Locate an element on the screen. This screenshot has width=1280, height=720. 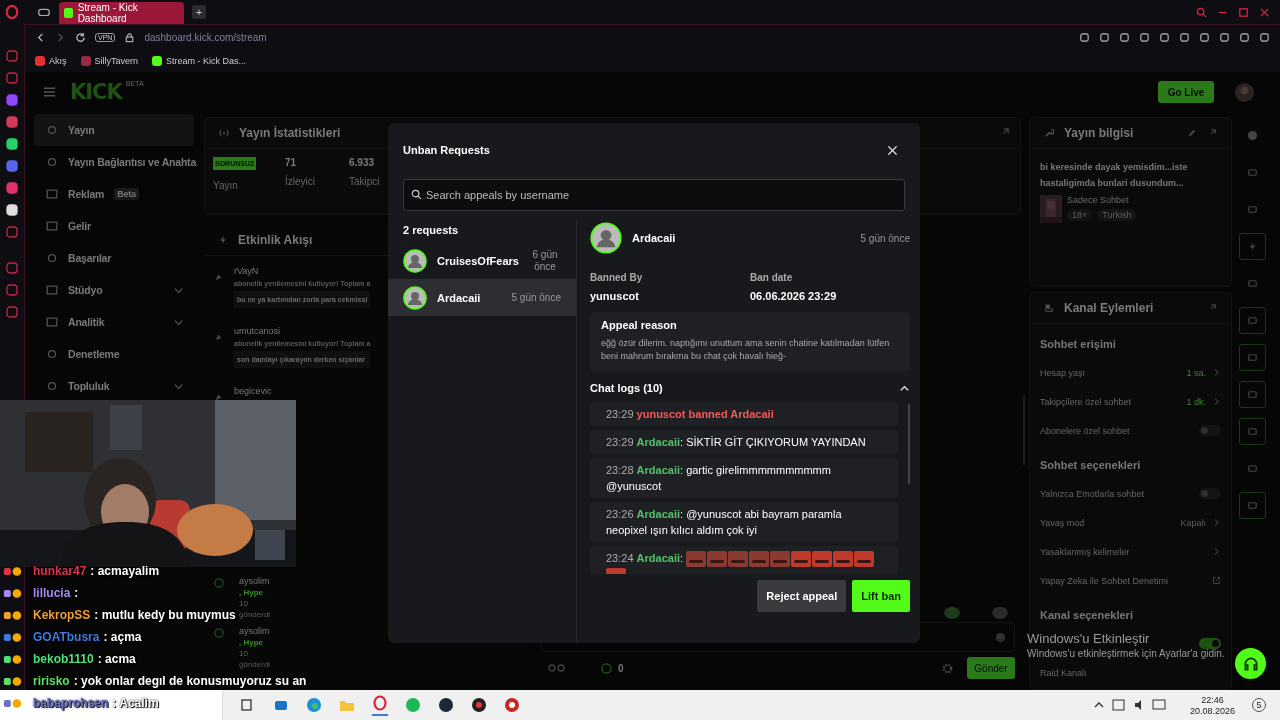
panel-title: Kanal Eylemleri is located at coordinates (1109, 308).